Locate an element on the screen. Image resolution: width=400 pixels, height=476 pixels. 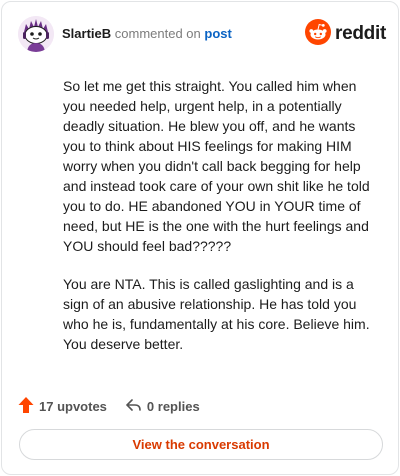
upvotes-stat: 17 upvotes is located at coordinates (62, 406).